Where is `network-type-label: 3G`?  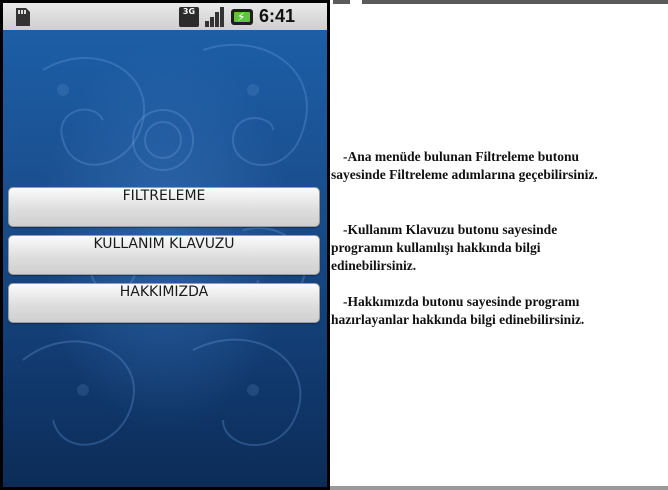
network-type-label: 3G is located at coordinates (189, 11).